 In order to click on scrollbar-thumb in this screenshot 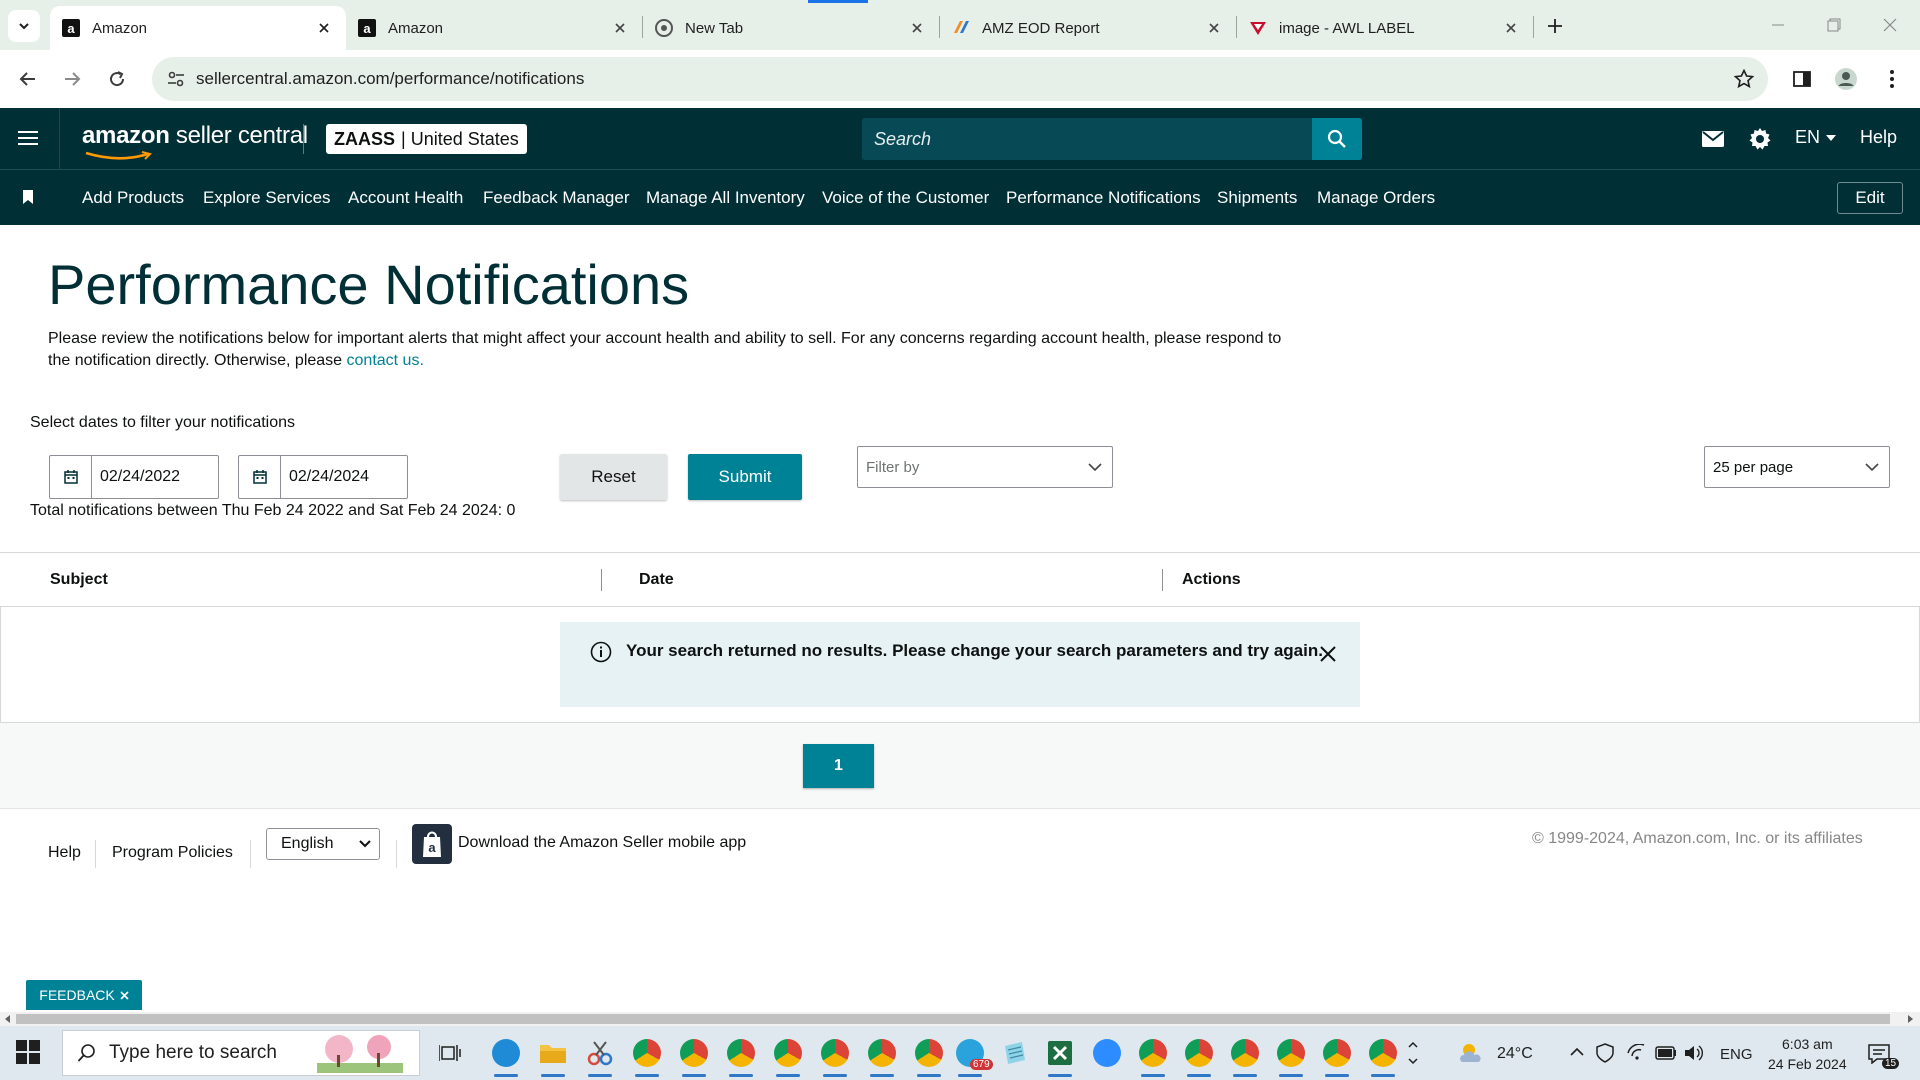, I will do `click(953, 1019)`.